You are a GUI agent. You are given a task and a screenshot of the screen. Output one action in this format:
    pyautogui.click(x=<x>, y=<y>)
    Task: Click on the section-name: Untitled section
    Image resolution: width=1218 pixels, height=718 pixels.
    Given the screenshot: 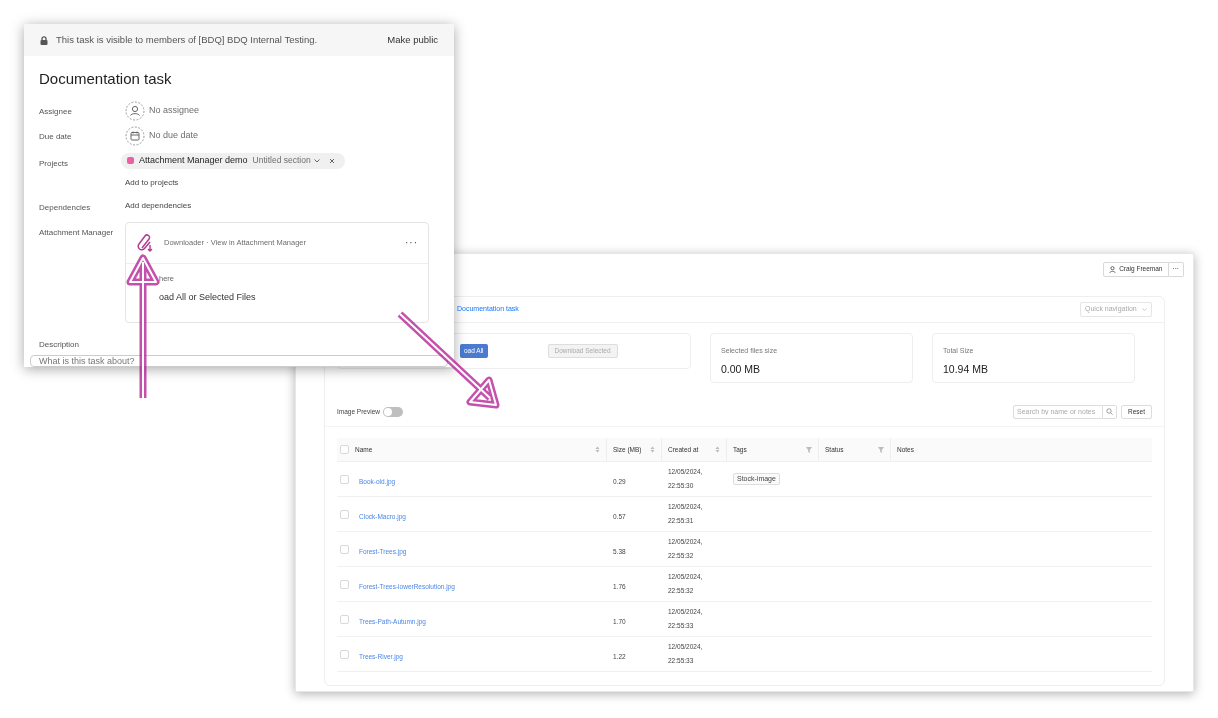 What is the action you would take?
    pyautogui.click(x=281, y=160)
    